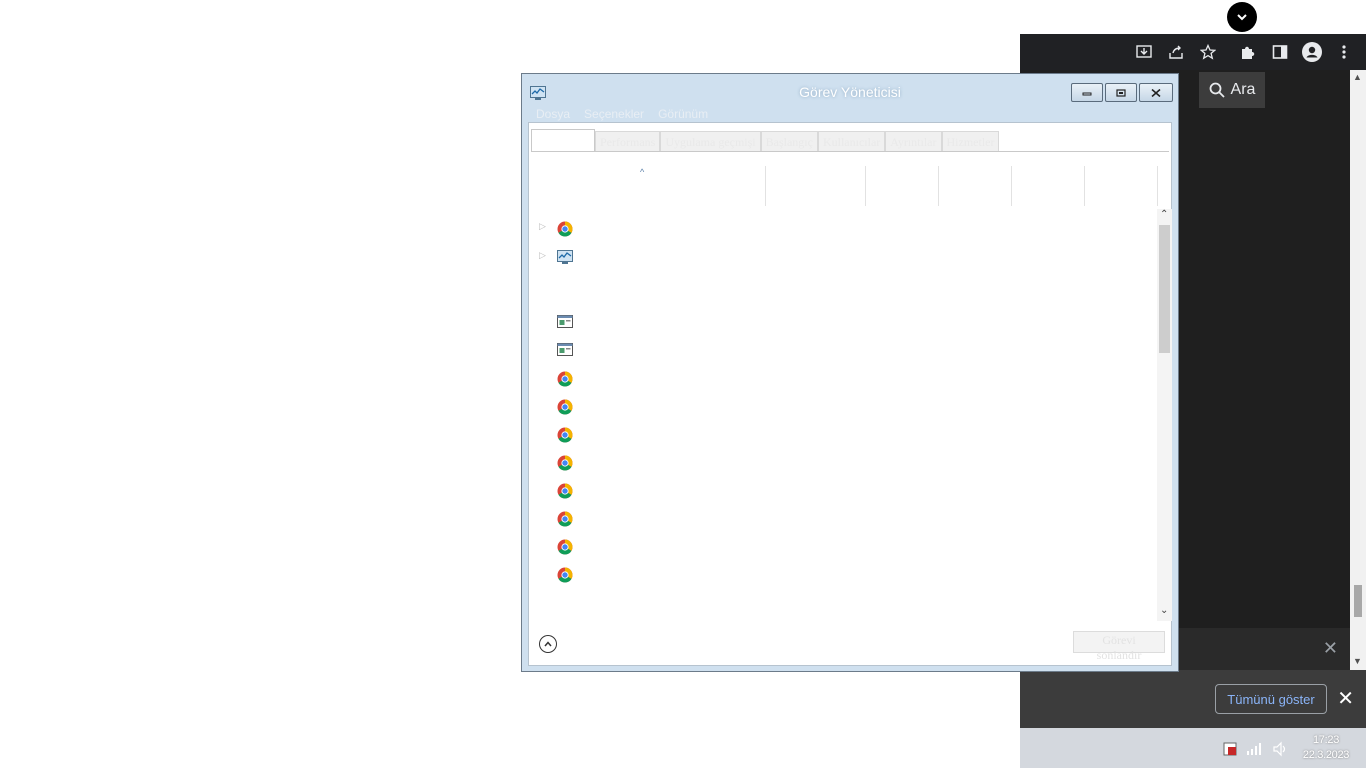 The image size is (1366, 768). Describe the element at coordinates (1119, 646) in the screenshot. I see `end-task-button: Görevi sonlandır` at that location.